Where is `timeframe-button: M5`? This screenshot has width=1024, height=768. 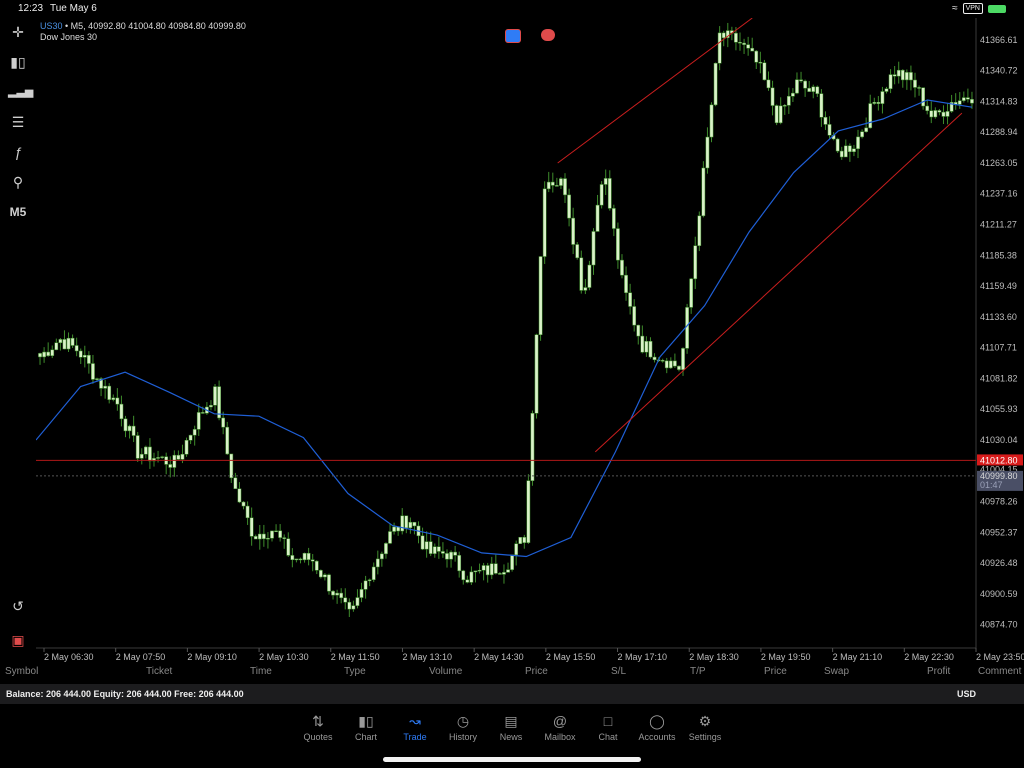
timeframe-button: M5 is located at coordinates (18, 212).